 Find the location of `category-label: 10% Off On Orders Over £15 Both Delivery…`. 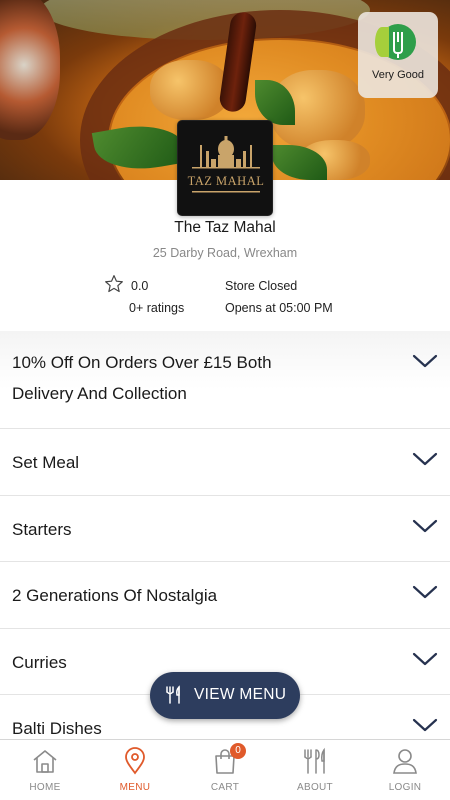

category-label: 10% Off On Orders Over £15 Both Delivery… is located at coordinates (142, 378).